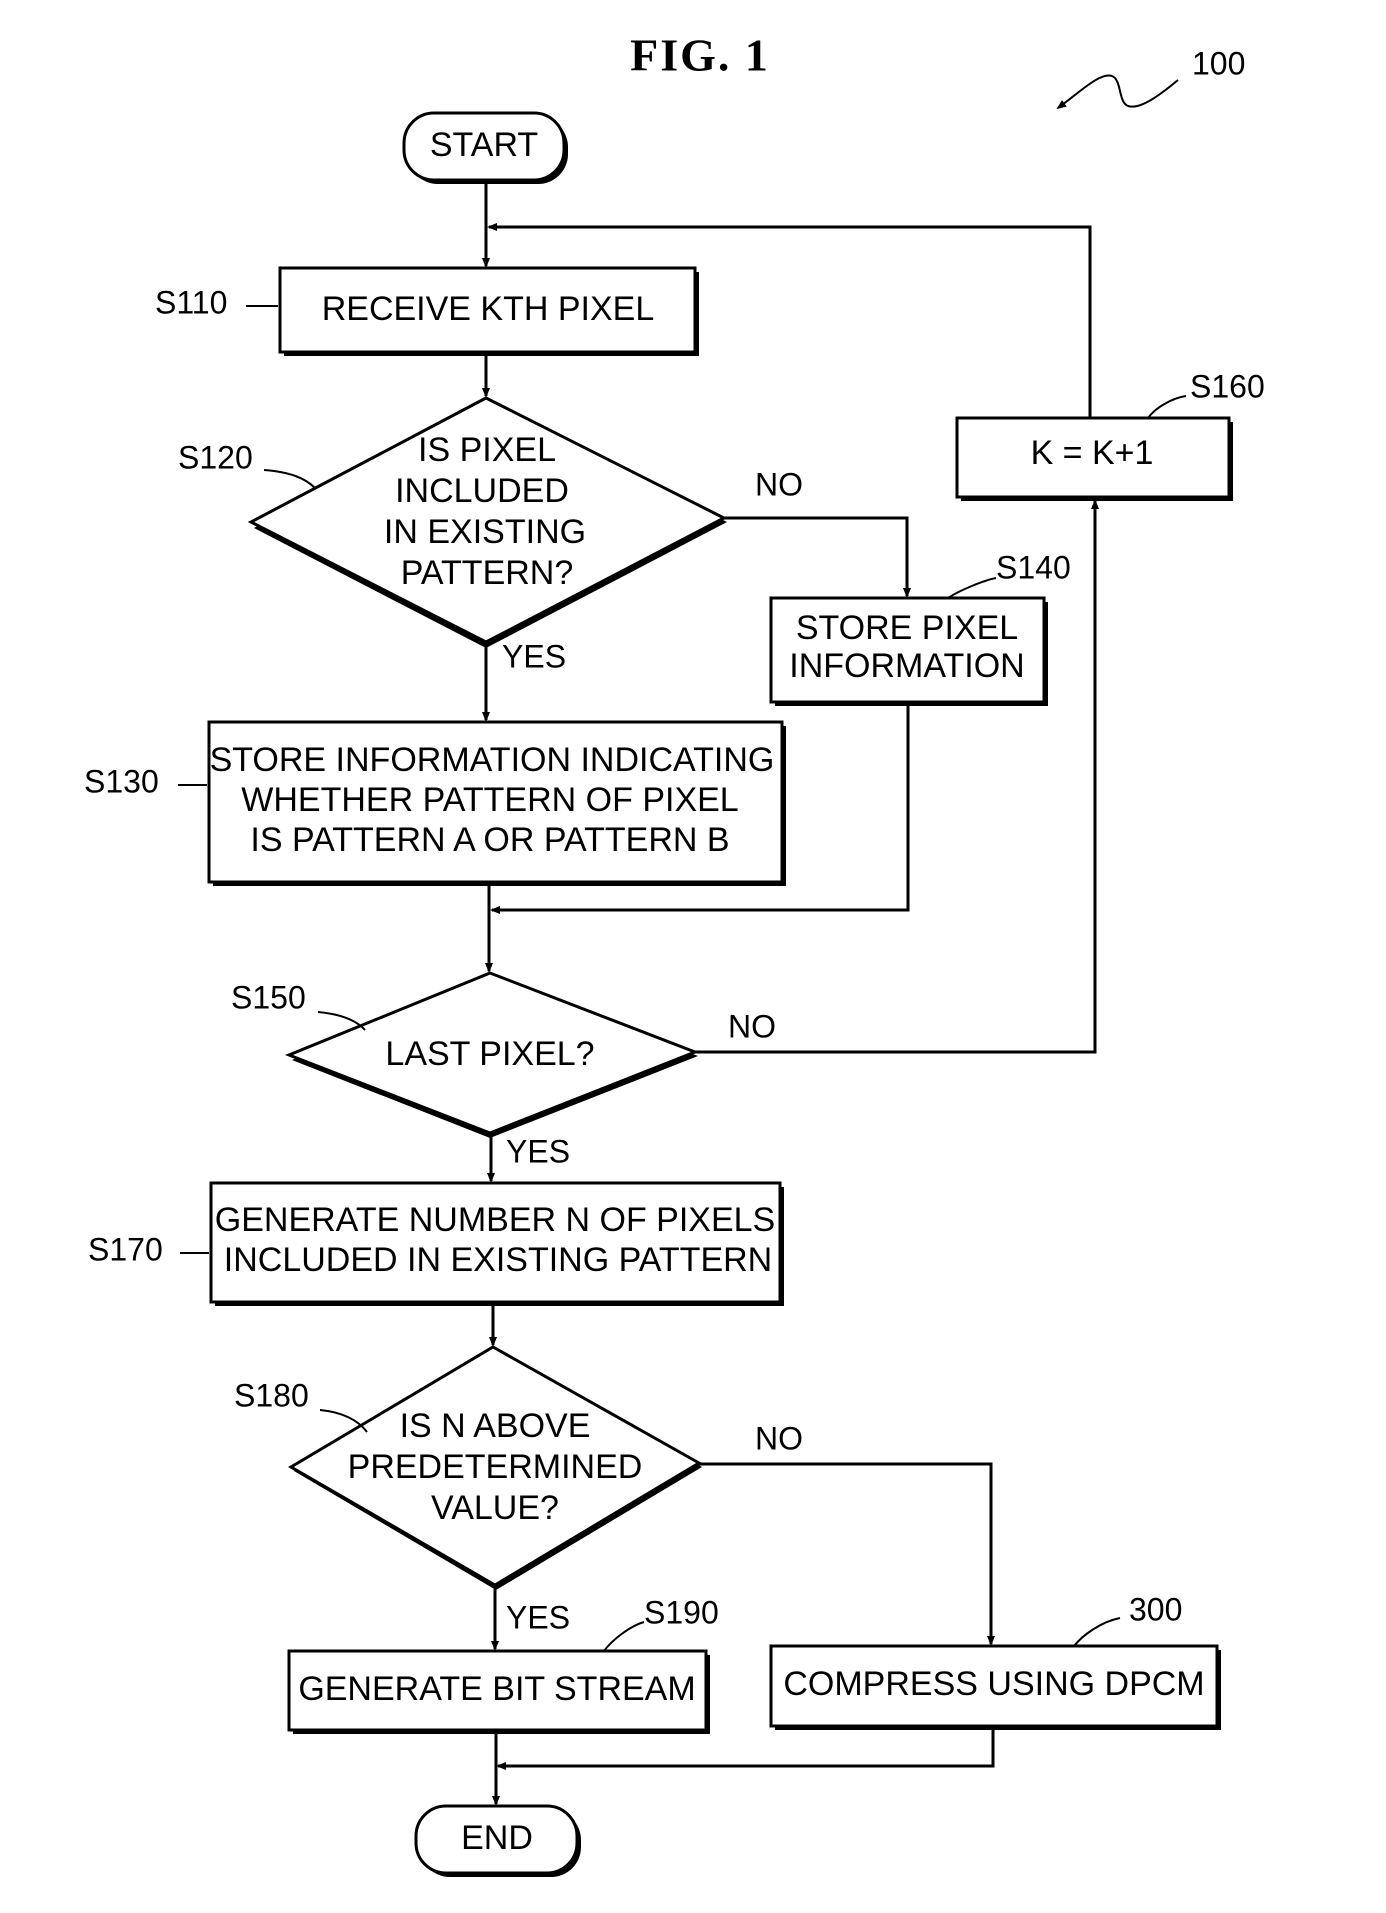  Describe the element at coordinates (215, 457) in the screenshot. I see `s120-step-label: S120` at that location.